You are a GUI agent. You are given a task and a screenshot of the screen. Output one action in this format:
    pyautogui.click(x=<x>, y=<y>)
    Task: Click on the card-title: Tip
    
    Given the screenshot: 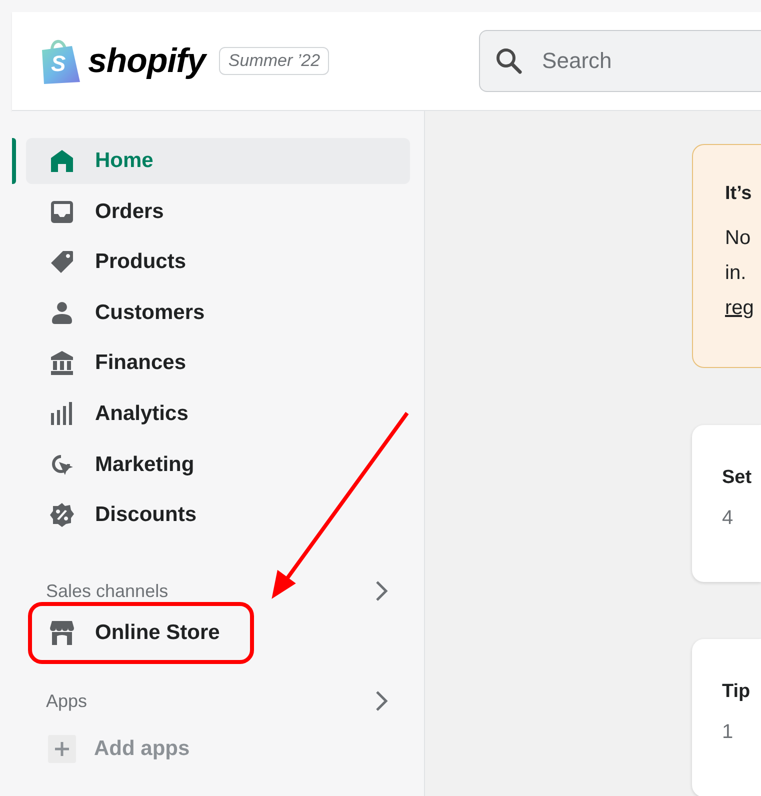 What is the action you would take?
    pyautogui.click(x=737, y=692)
    